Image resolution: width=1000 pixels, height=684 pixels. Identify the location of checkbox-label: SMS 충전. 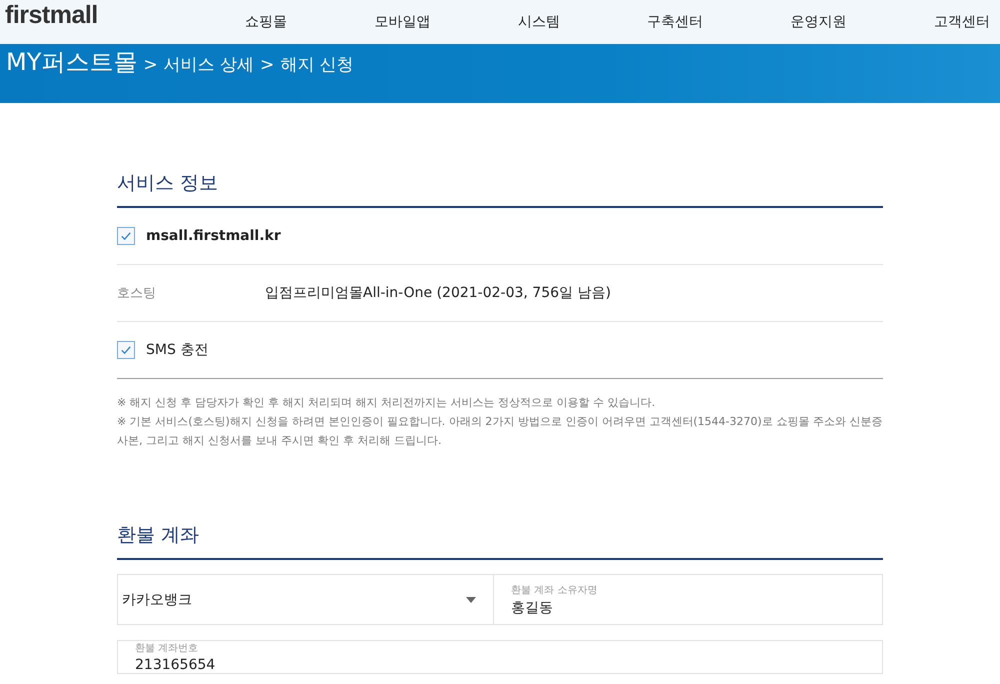
(177, 350).